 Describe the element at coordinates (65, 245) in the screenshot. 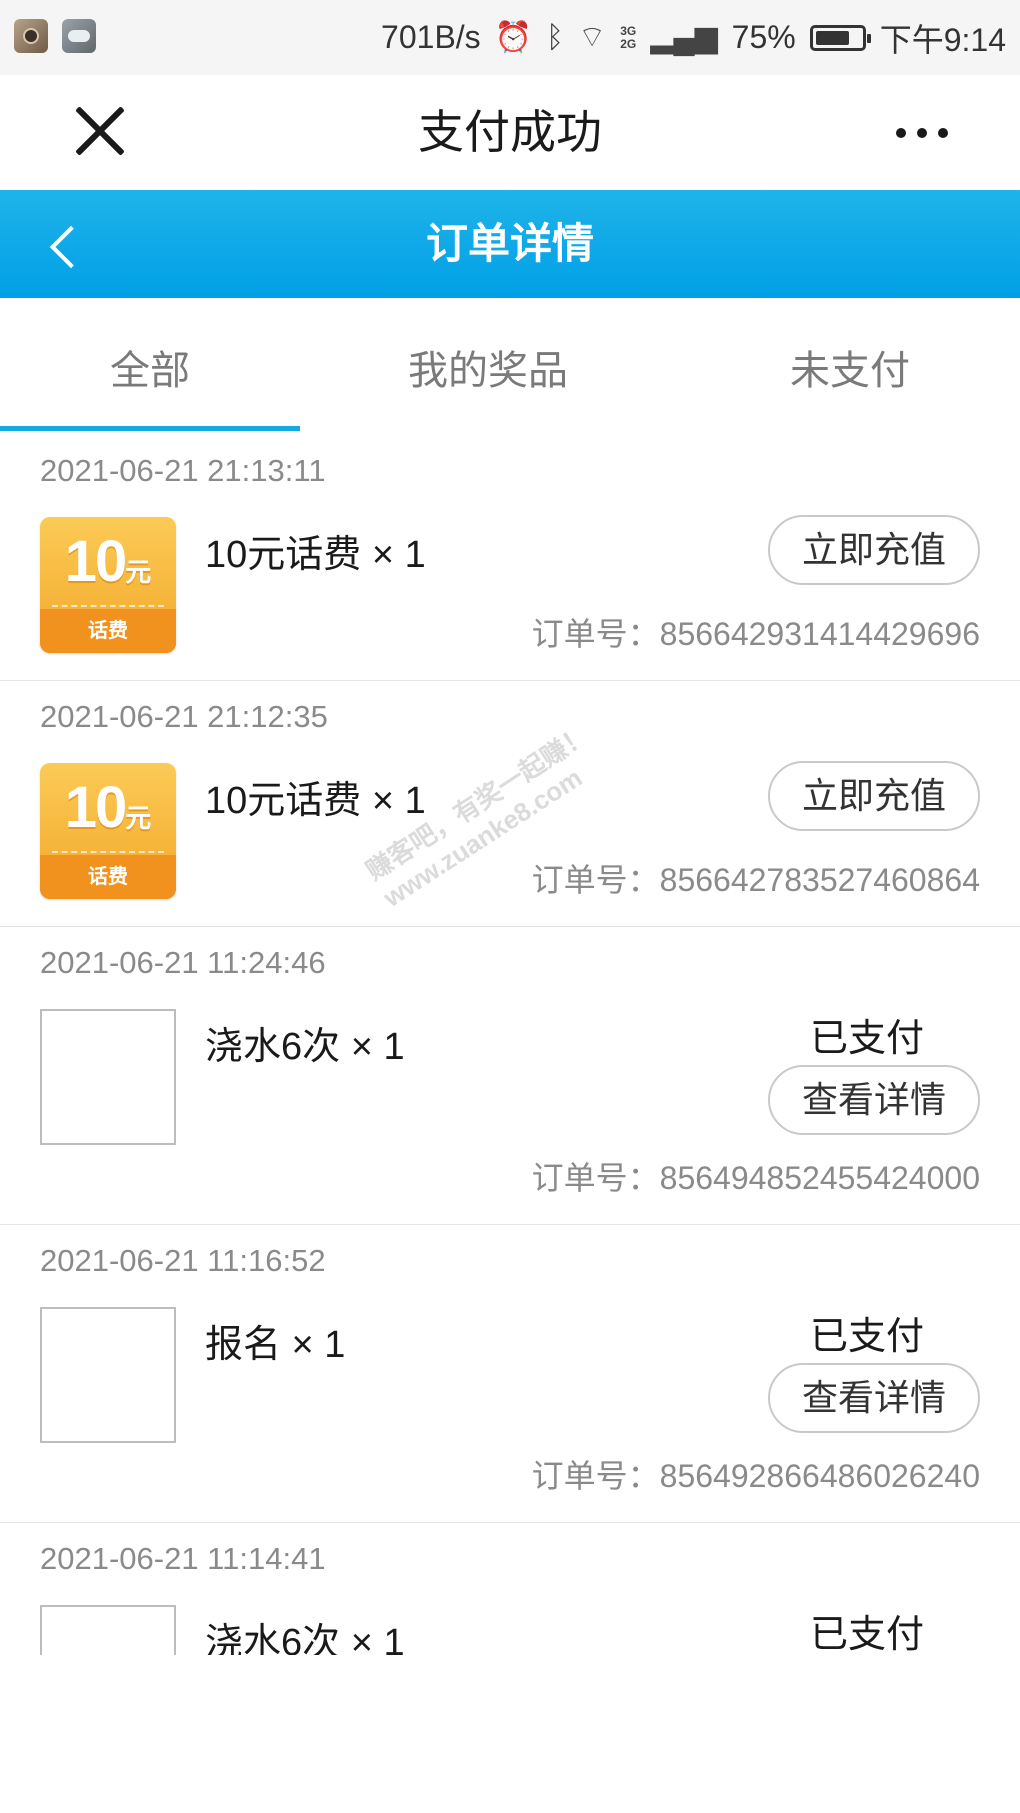

I see `back-icon` at that location.